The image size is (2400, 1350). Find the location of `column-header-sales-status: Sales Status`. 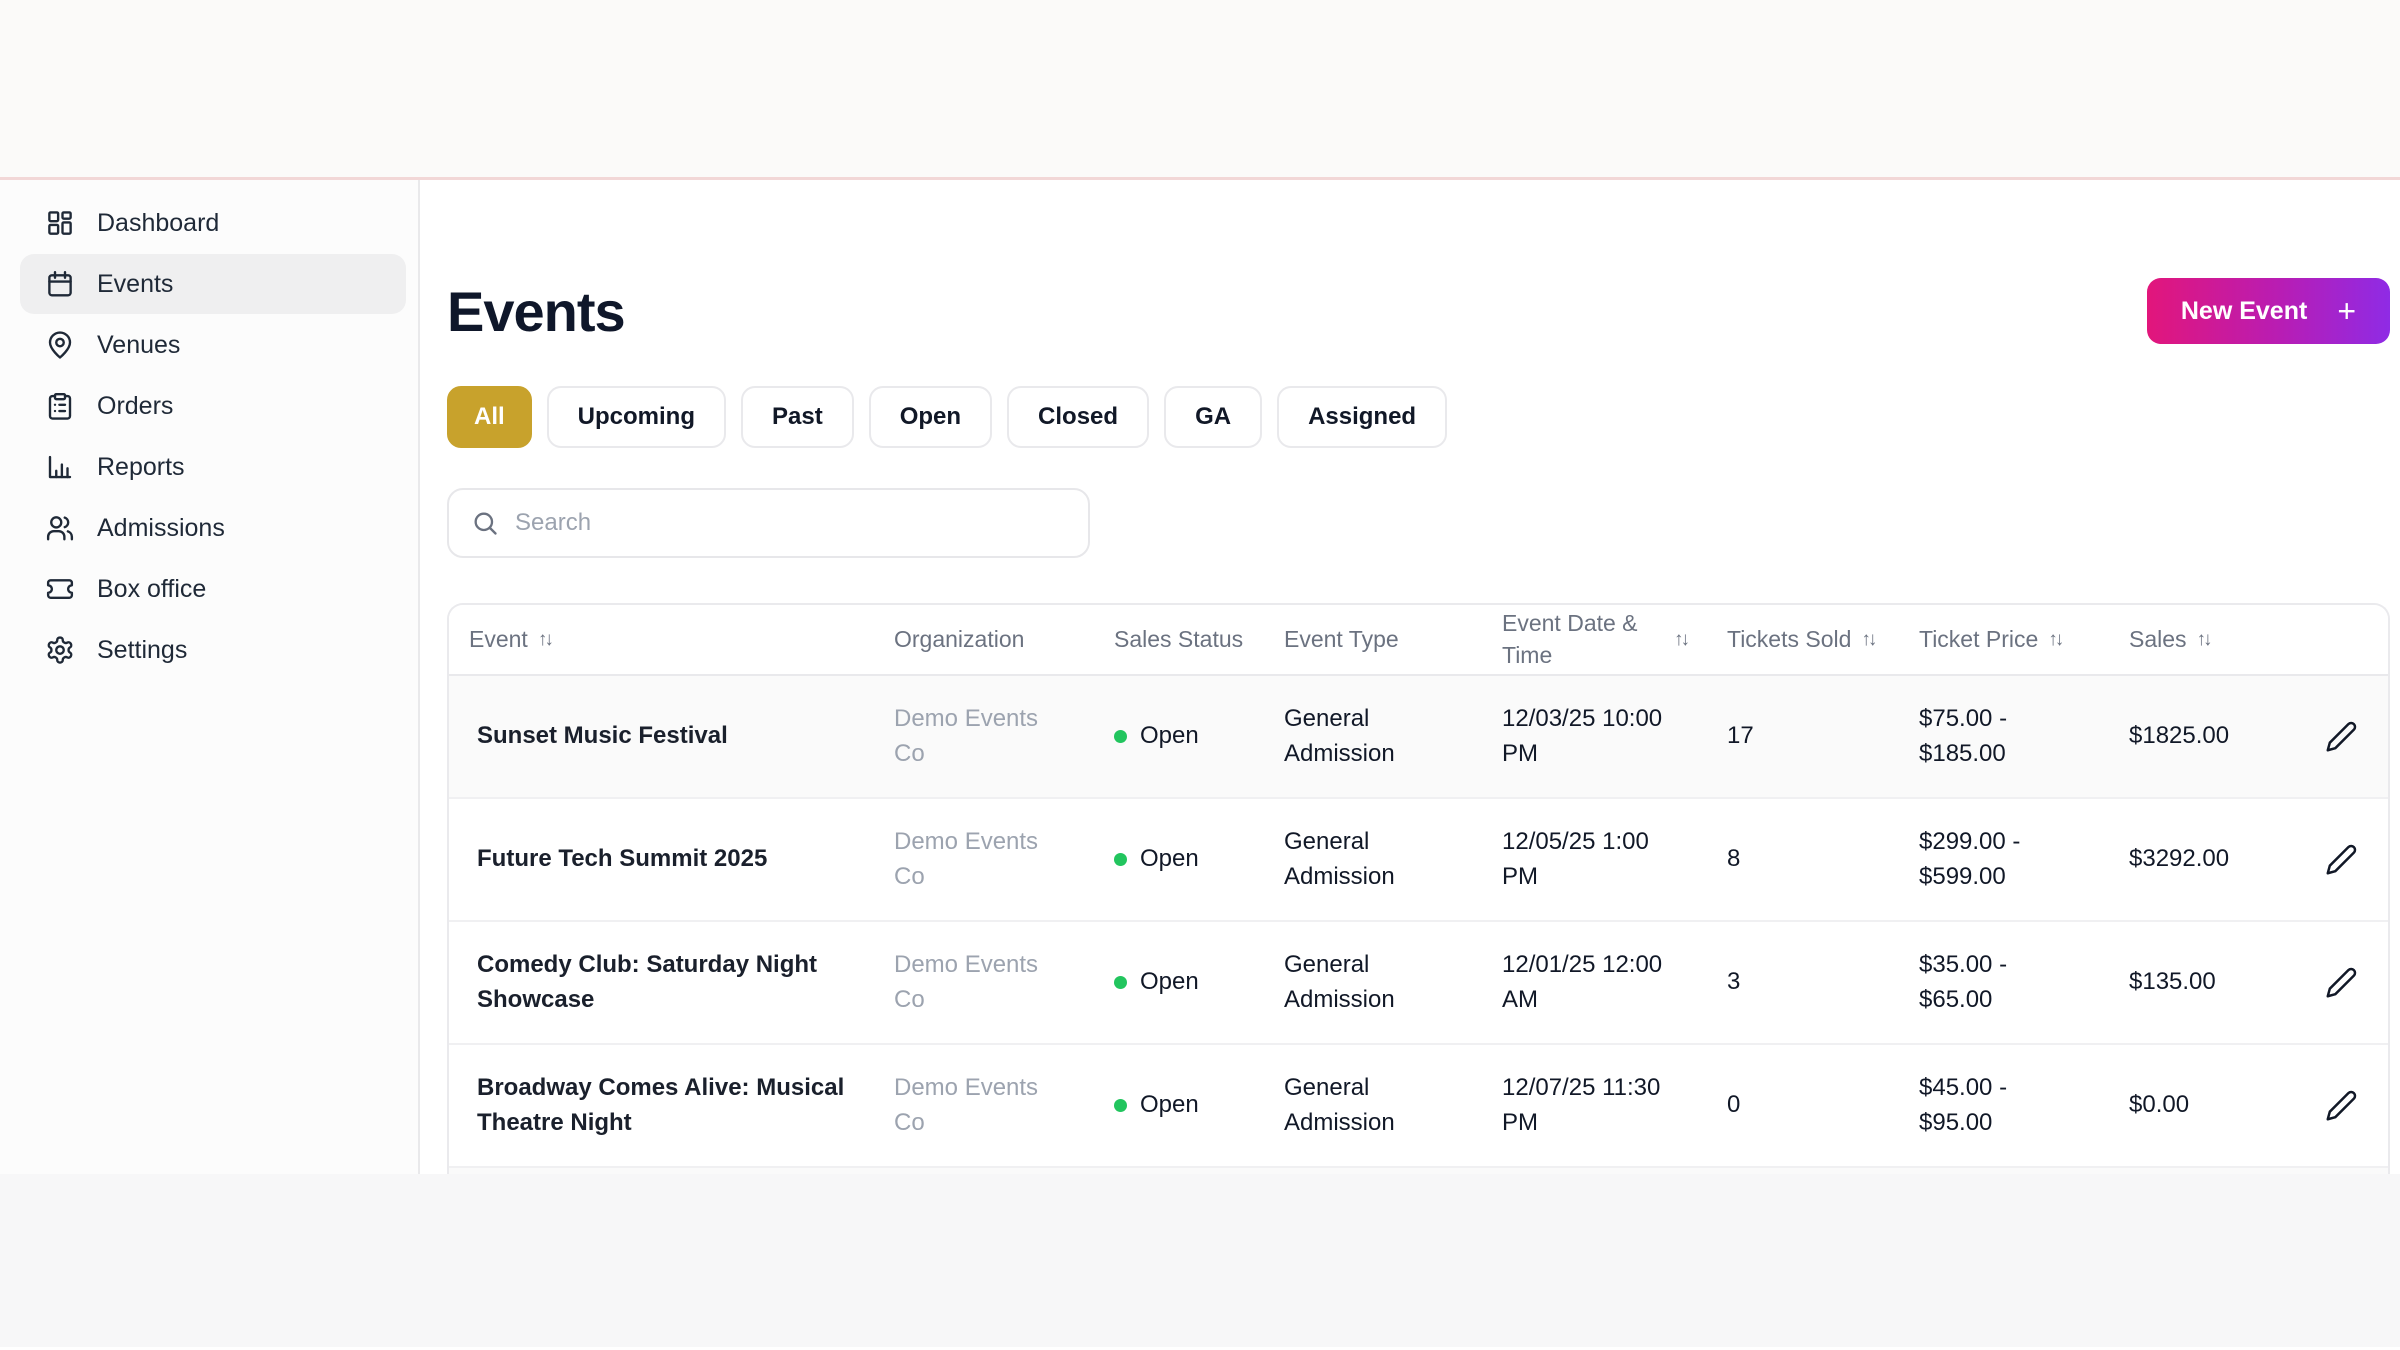

column-header-sales-status: Sales Status is located at coordinates (1179, 639).